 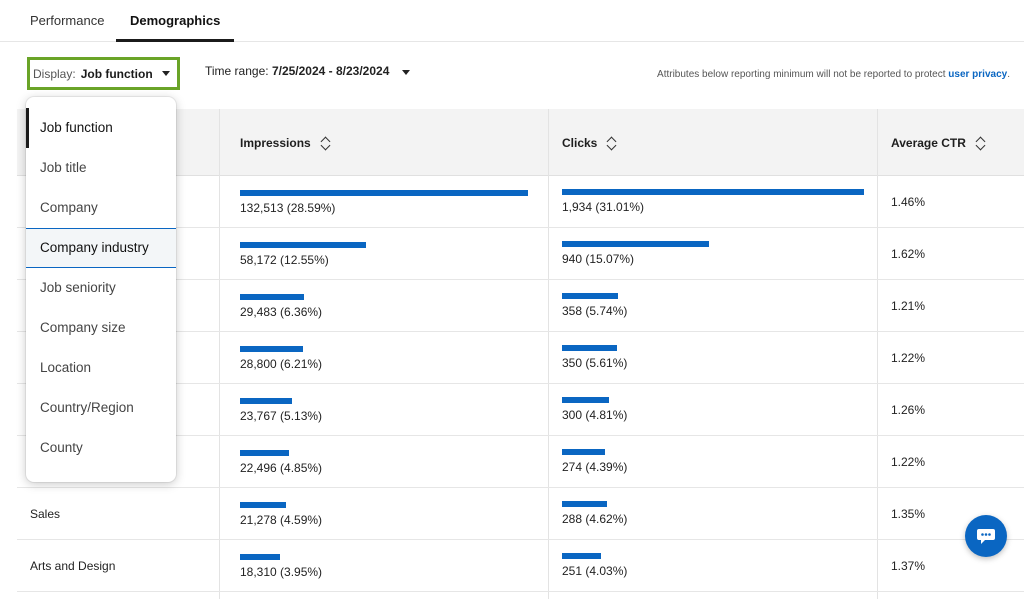 I want to click on clicks-value: 350 (5.61%), so click(x=595, y=363).